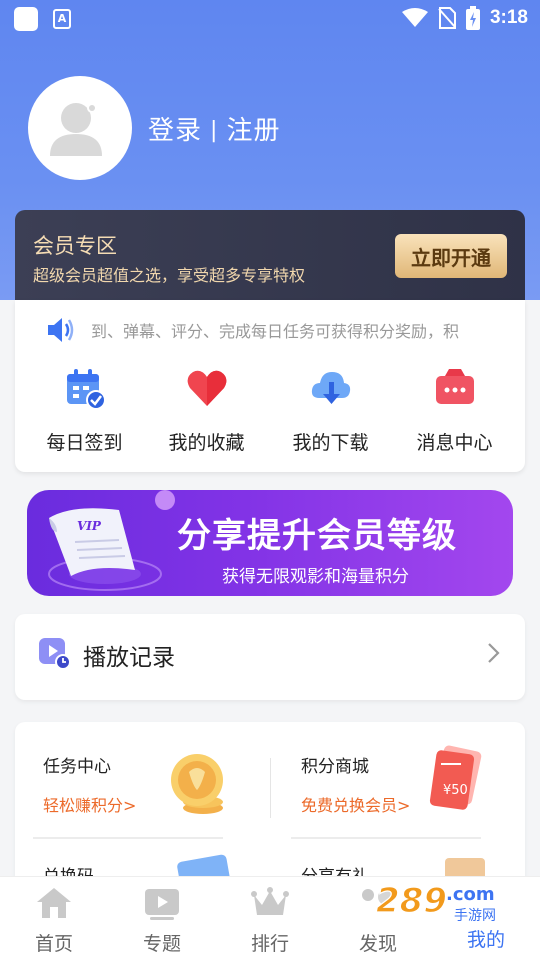  What do you see at coordinates (53, 944) in the screenshot?
I see `tab-label: 首页` at bounding box center [53, 944].